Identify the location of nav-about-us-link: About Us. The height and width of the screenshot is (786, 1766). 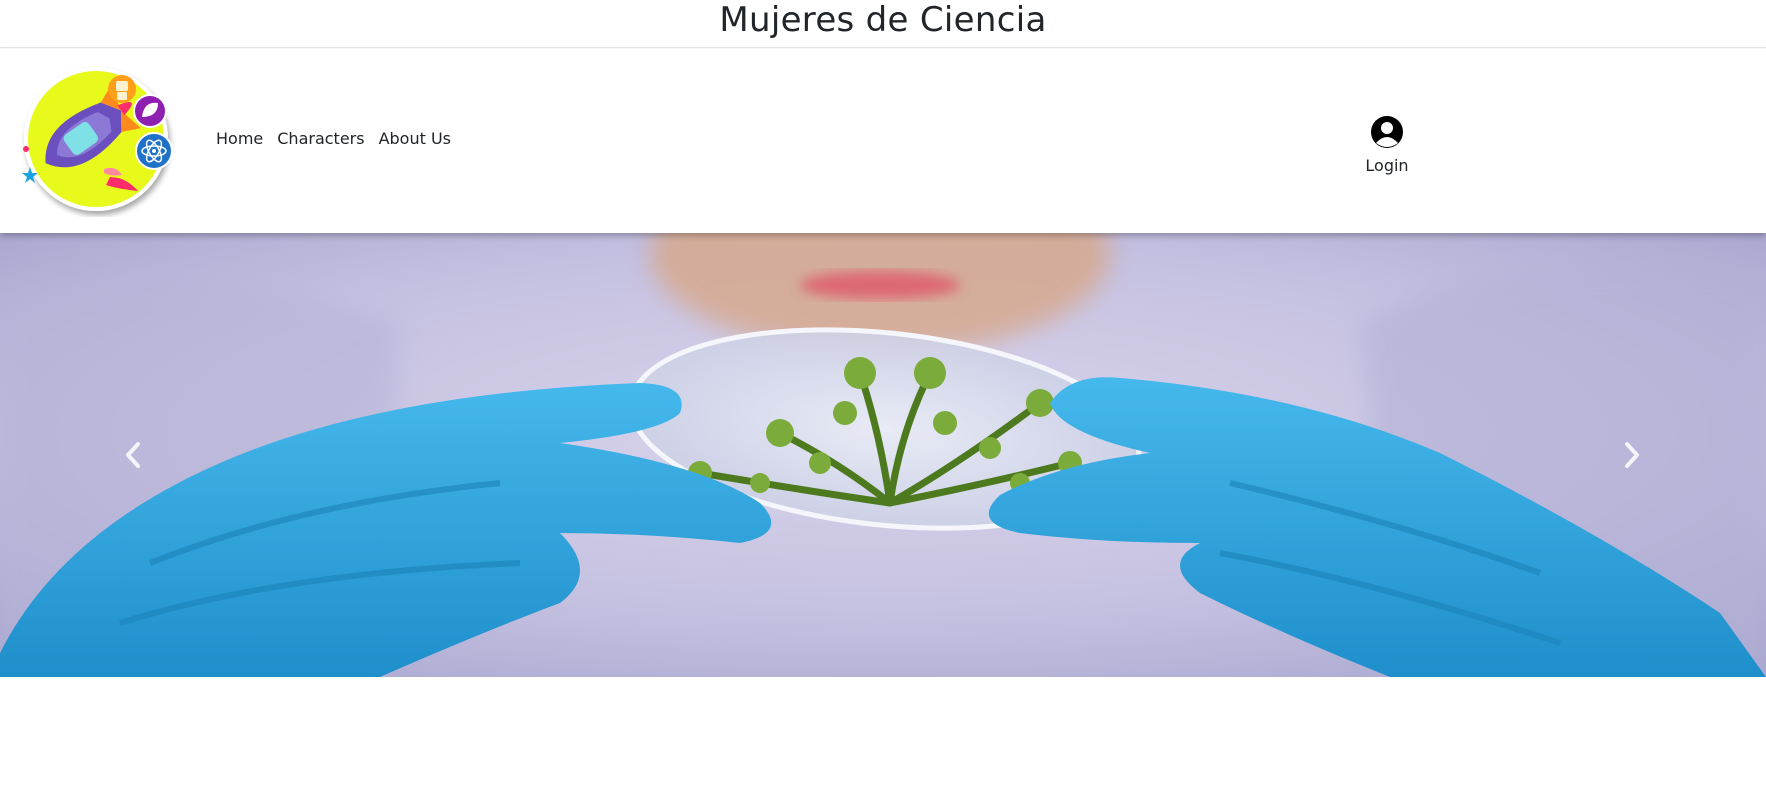
(415, 138).